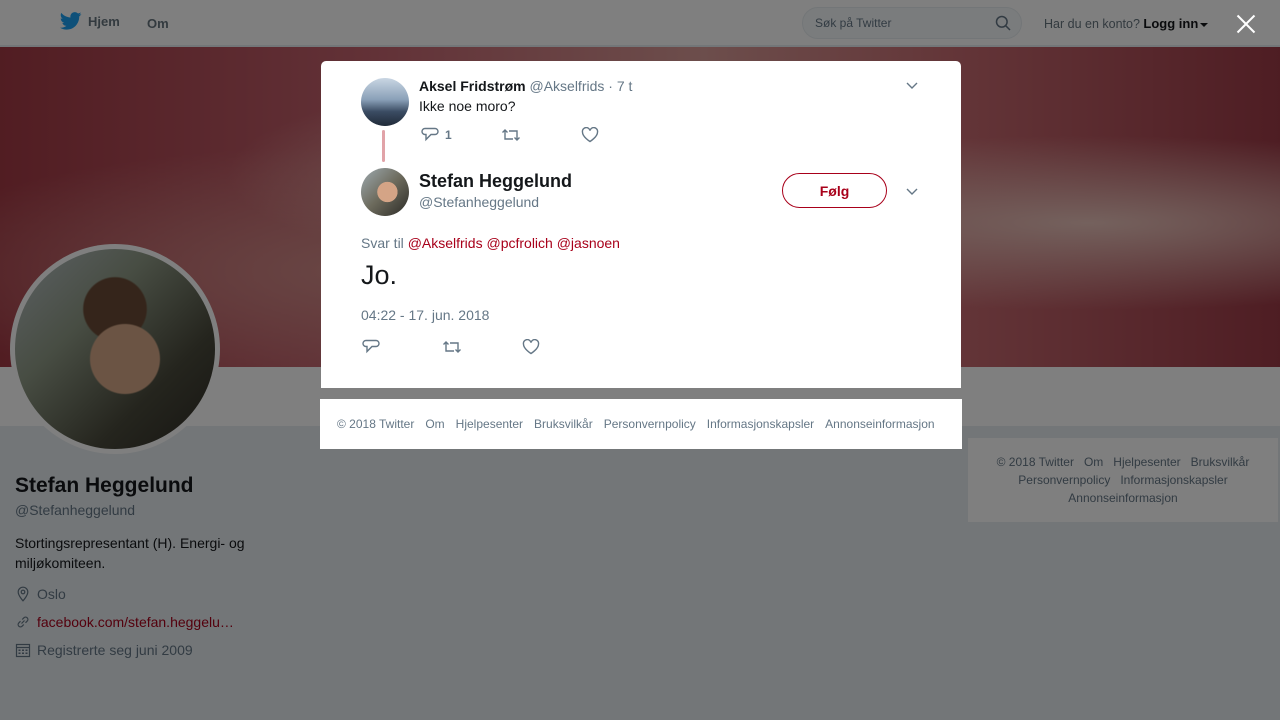 The width and height of the screenshot is (1280, 720). Describe the element at coordinates (563, 424) in the screenshot. I see `footer-link-terms: Bruksvilkår` at that location.